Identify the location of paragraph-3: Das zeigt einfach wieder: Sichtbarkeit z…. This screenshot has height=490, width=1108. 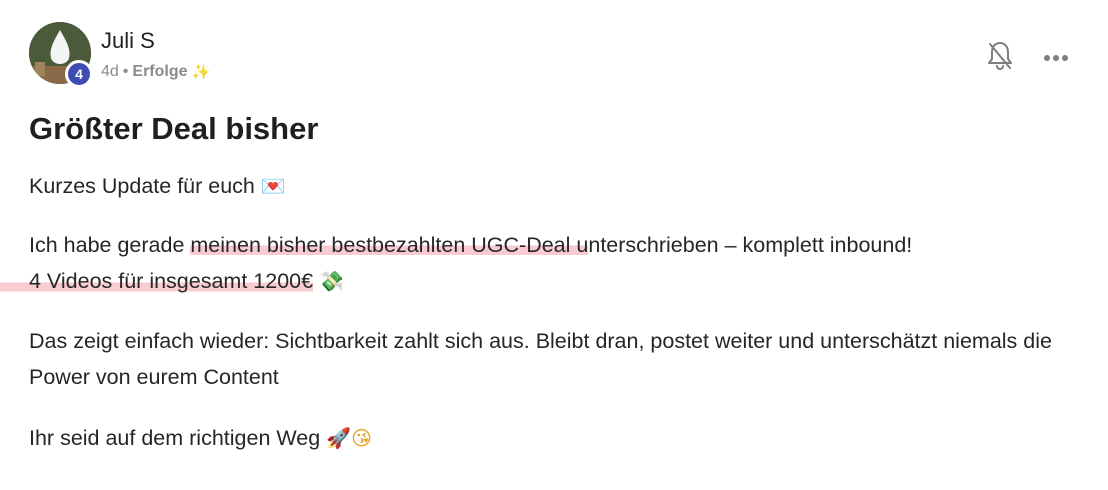
(540, 359).